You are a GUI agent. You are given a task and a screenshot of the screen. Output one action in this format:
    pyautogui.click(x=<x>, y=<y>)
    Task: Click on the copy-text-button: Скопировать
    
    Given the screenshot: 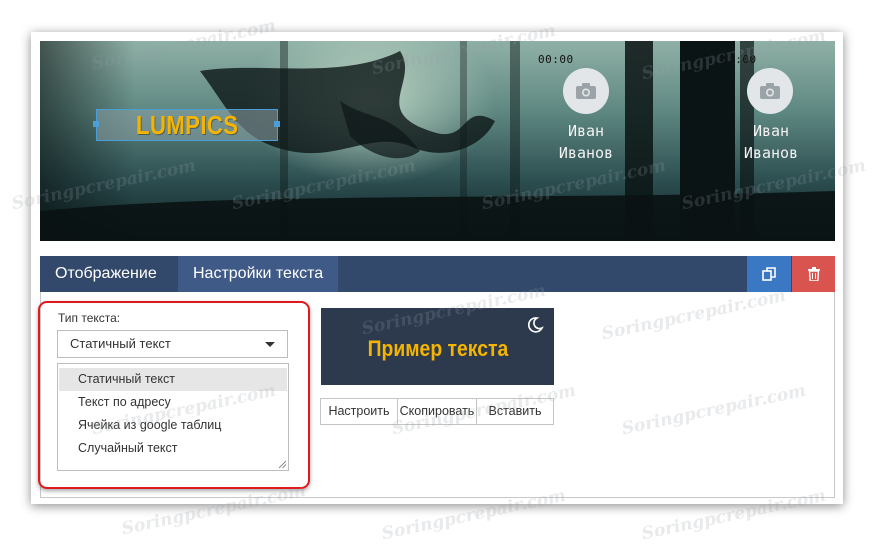 What is the action you would take?
    pyautogui.click(x=437, y=411)
    